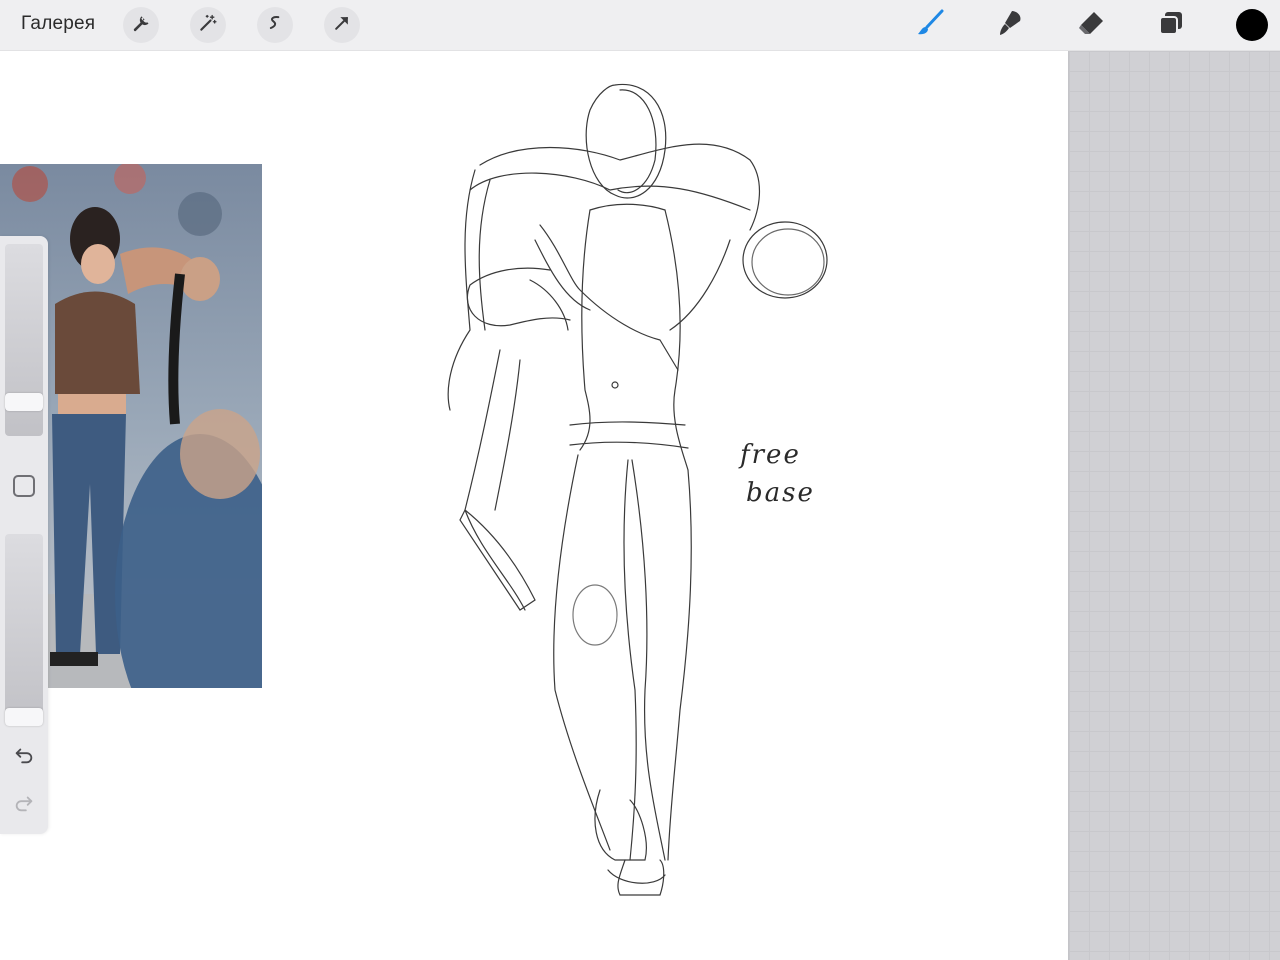 This screenshot has height=960, width=1280. What do you see at coordinates (770, 455) in the screenshot?
I see `sketch-annotation-free: free` at bounding box center [770, 455].